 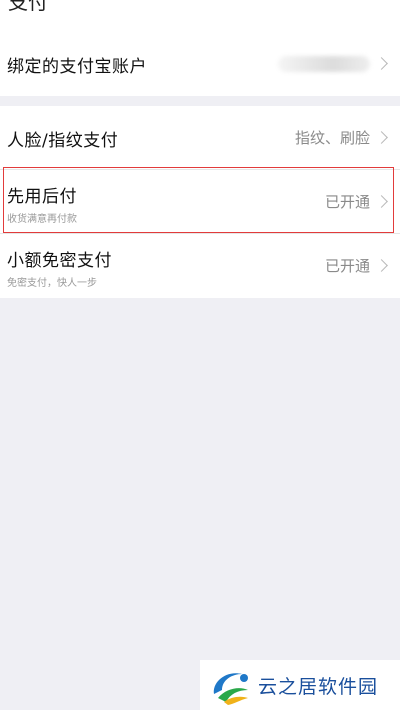 What do you see at coordinates (42, 219) in the screenshot?
I see `row-subtitle: 收货满意再付款` at bounding box center [42, 219].